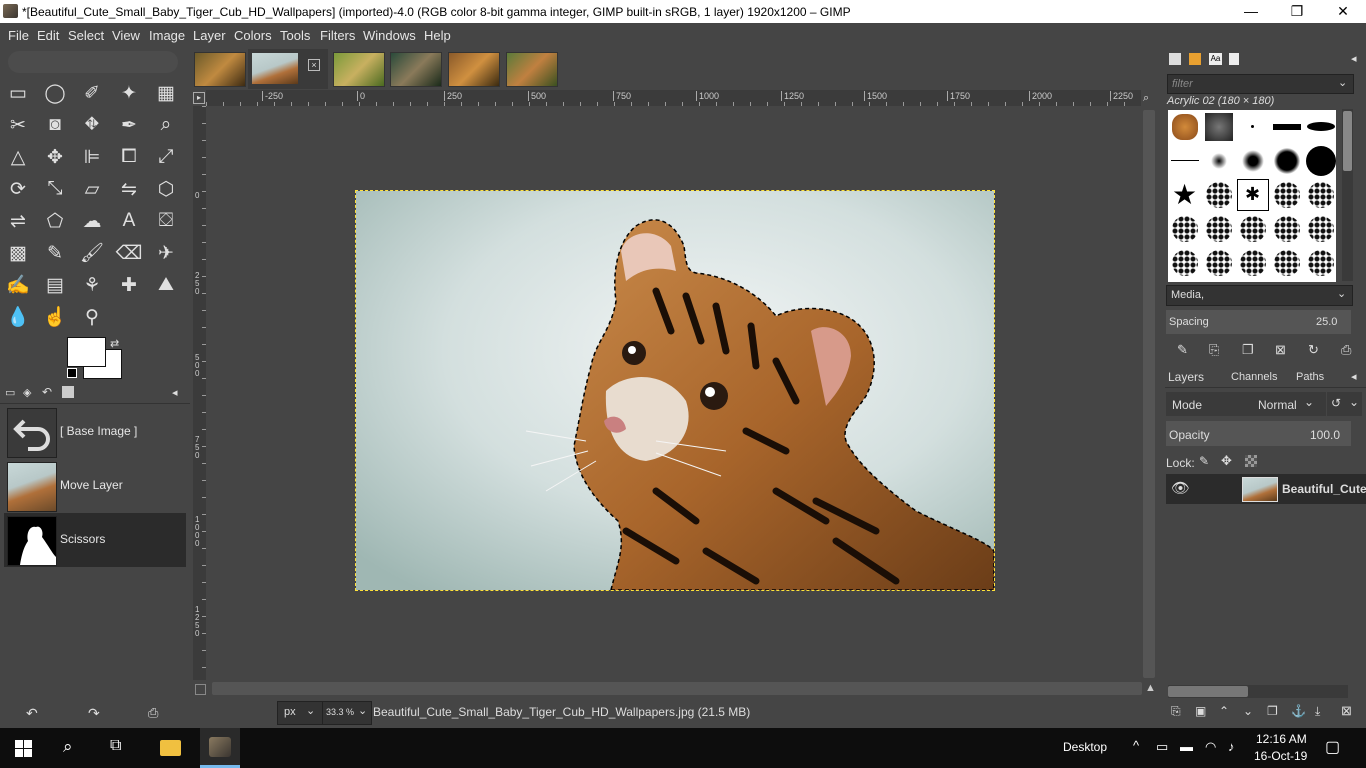  I want to click on close-button: ✕, so click(1343, 11).